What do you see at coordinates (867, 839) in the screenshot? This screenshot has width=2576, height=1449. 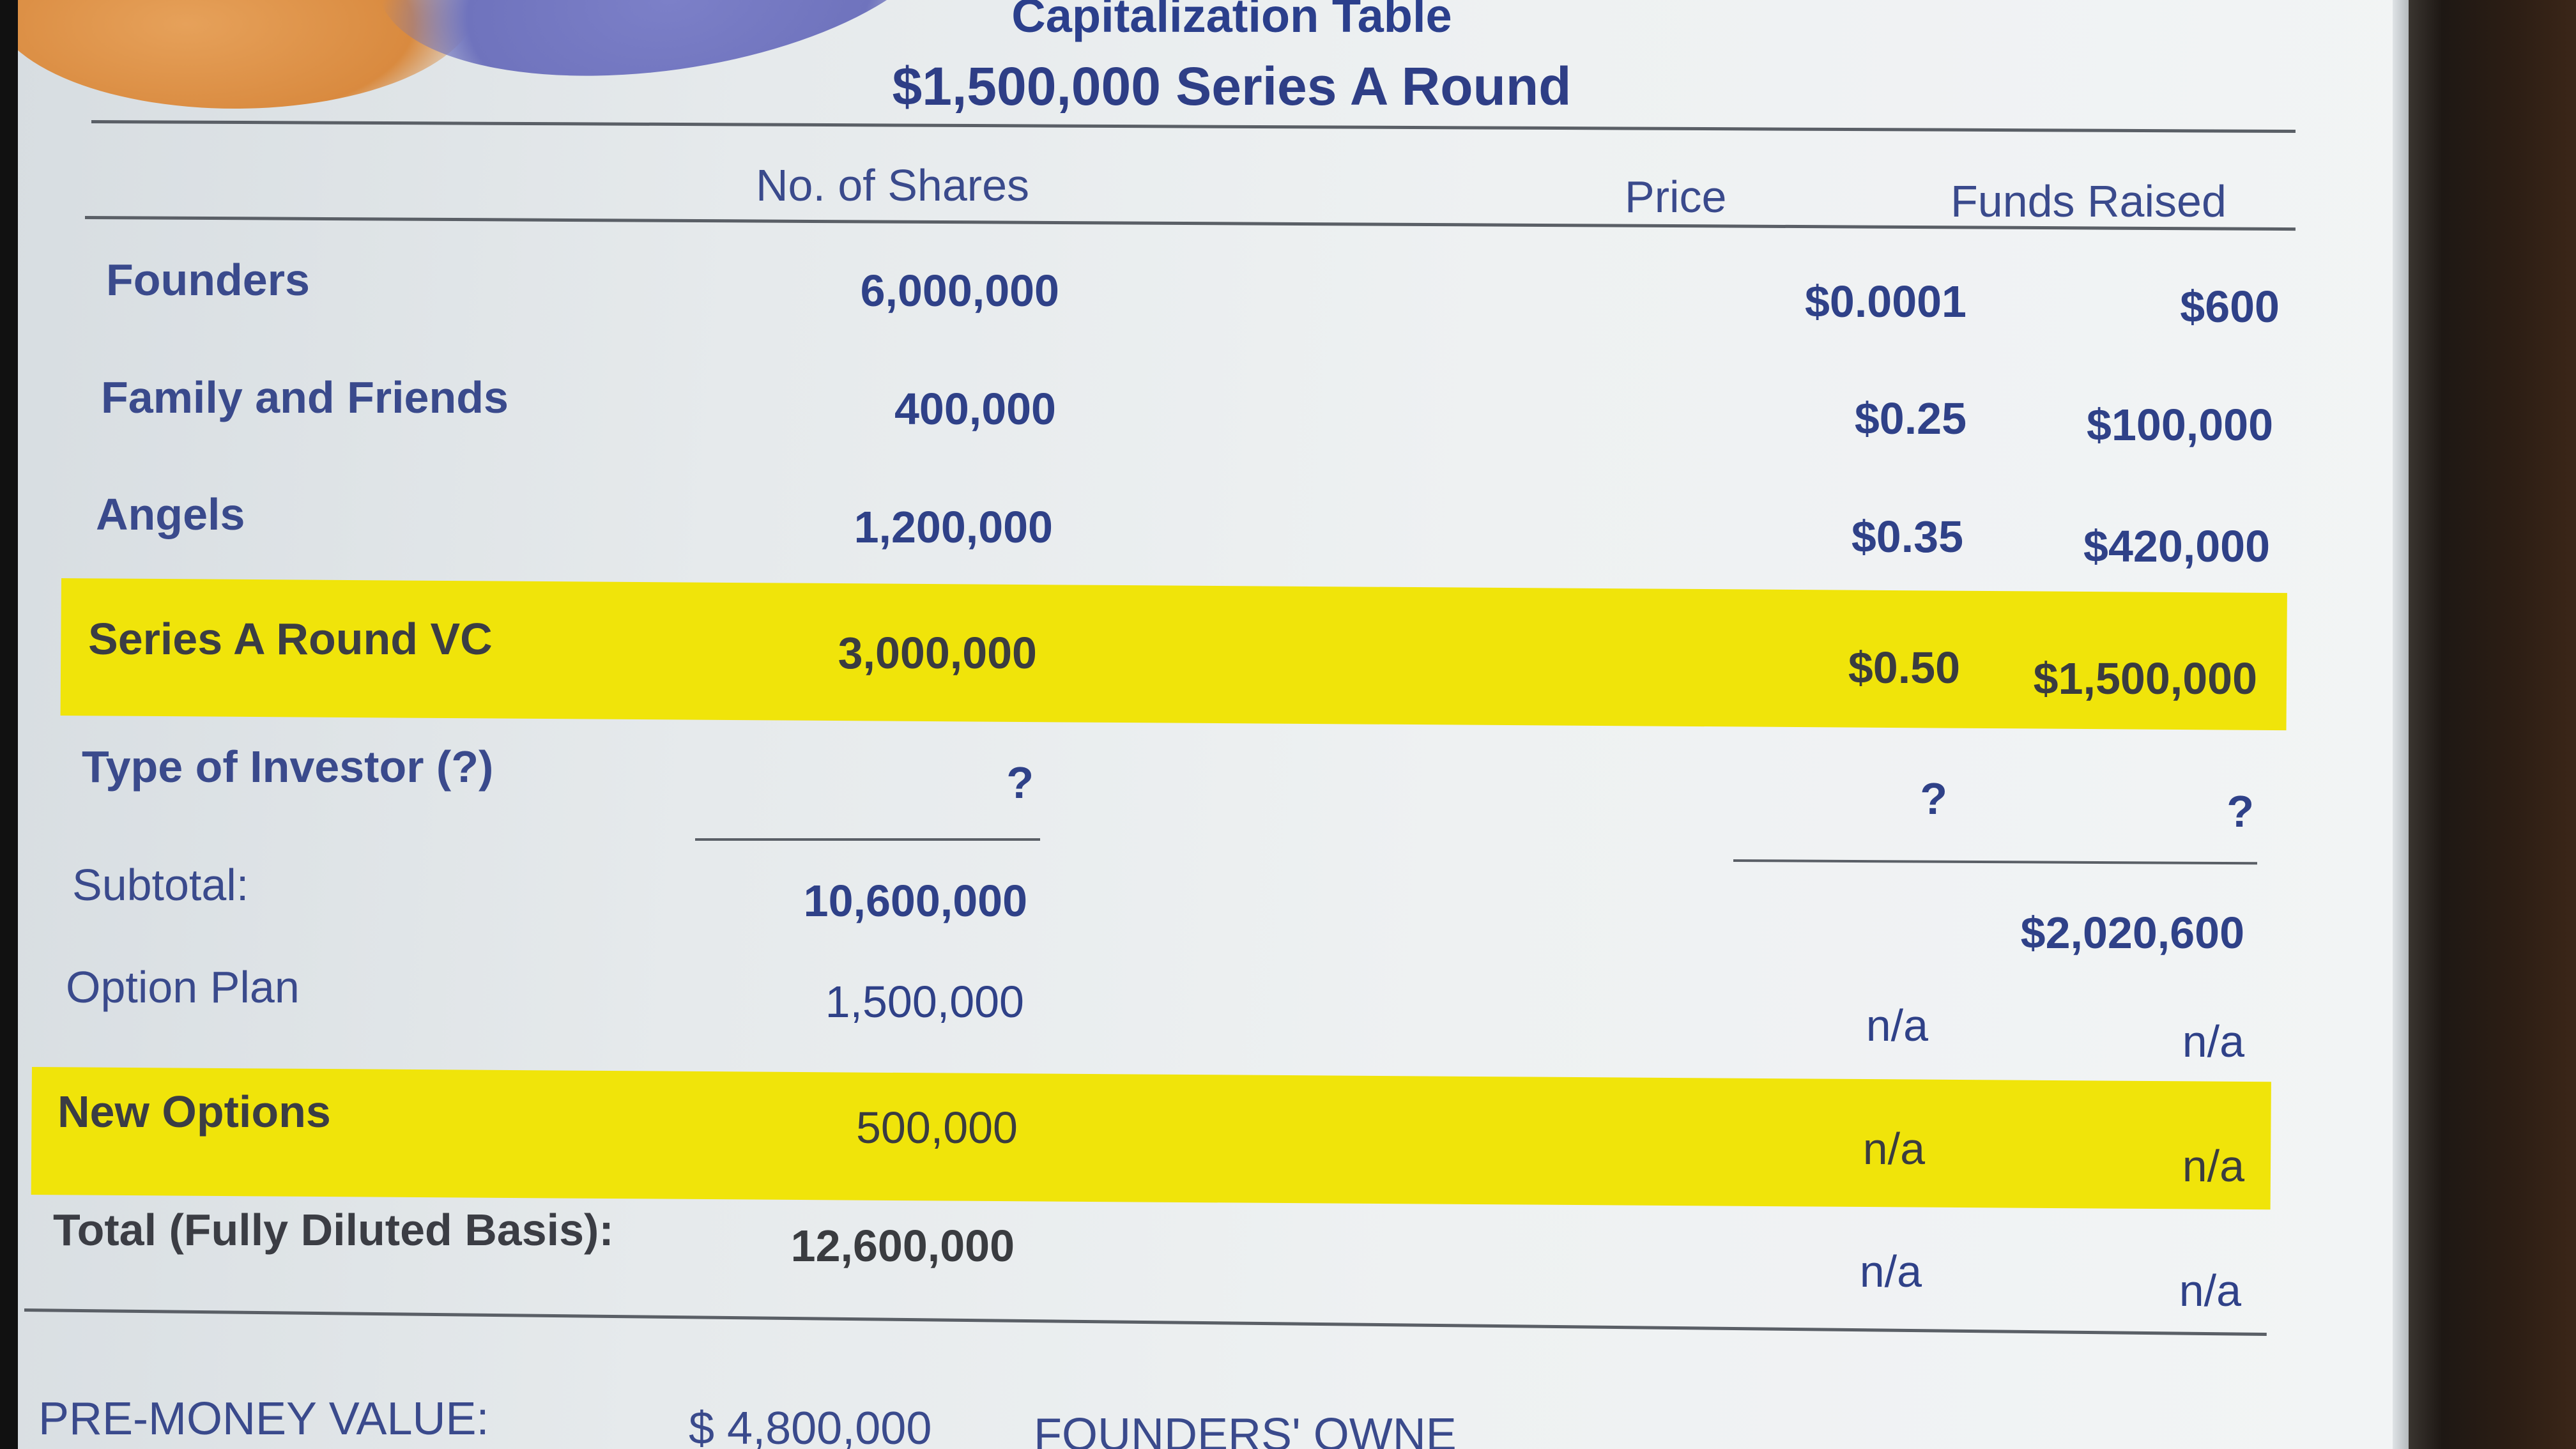 I see `divider-shares-subtotal` at bounding box center [867, 839].